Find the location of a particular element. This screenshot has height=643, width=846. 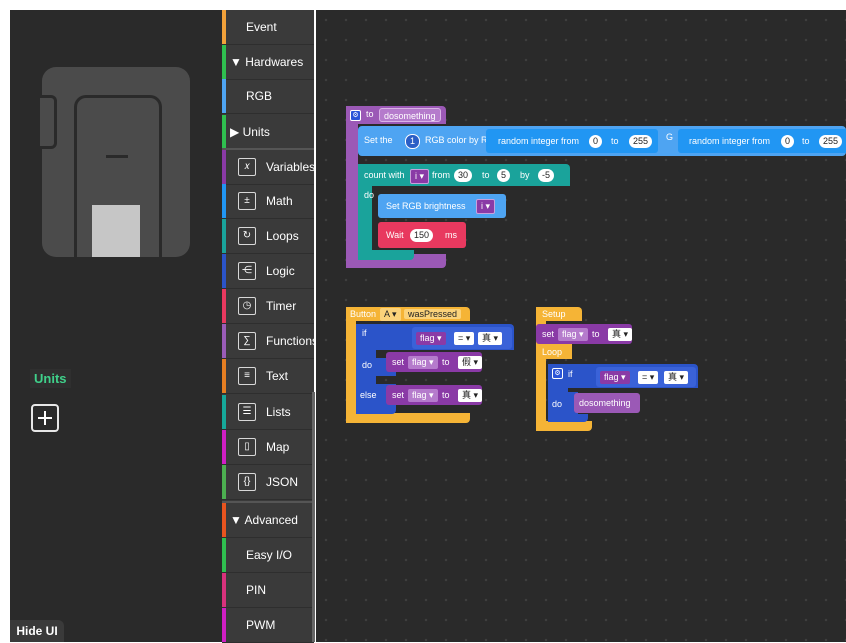

toolbox-category-lists: ☰ Lists is located at coordinates (268, 412).